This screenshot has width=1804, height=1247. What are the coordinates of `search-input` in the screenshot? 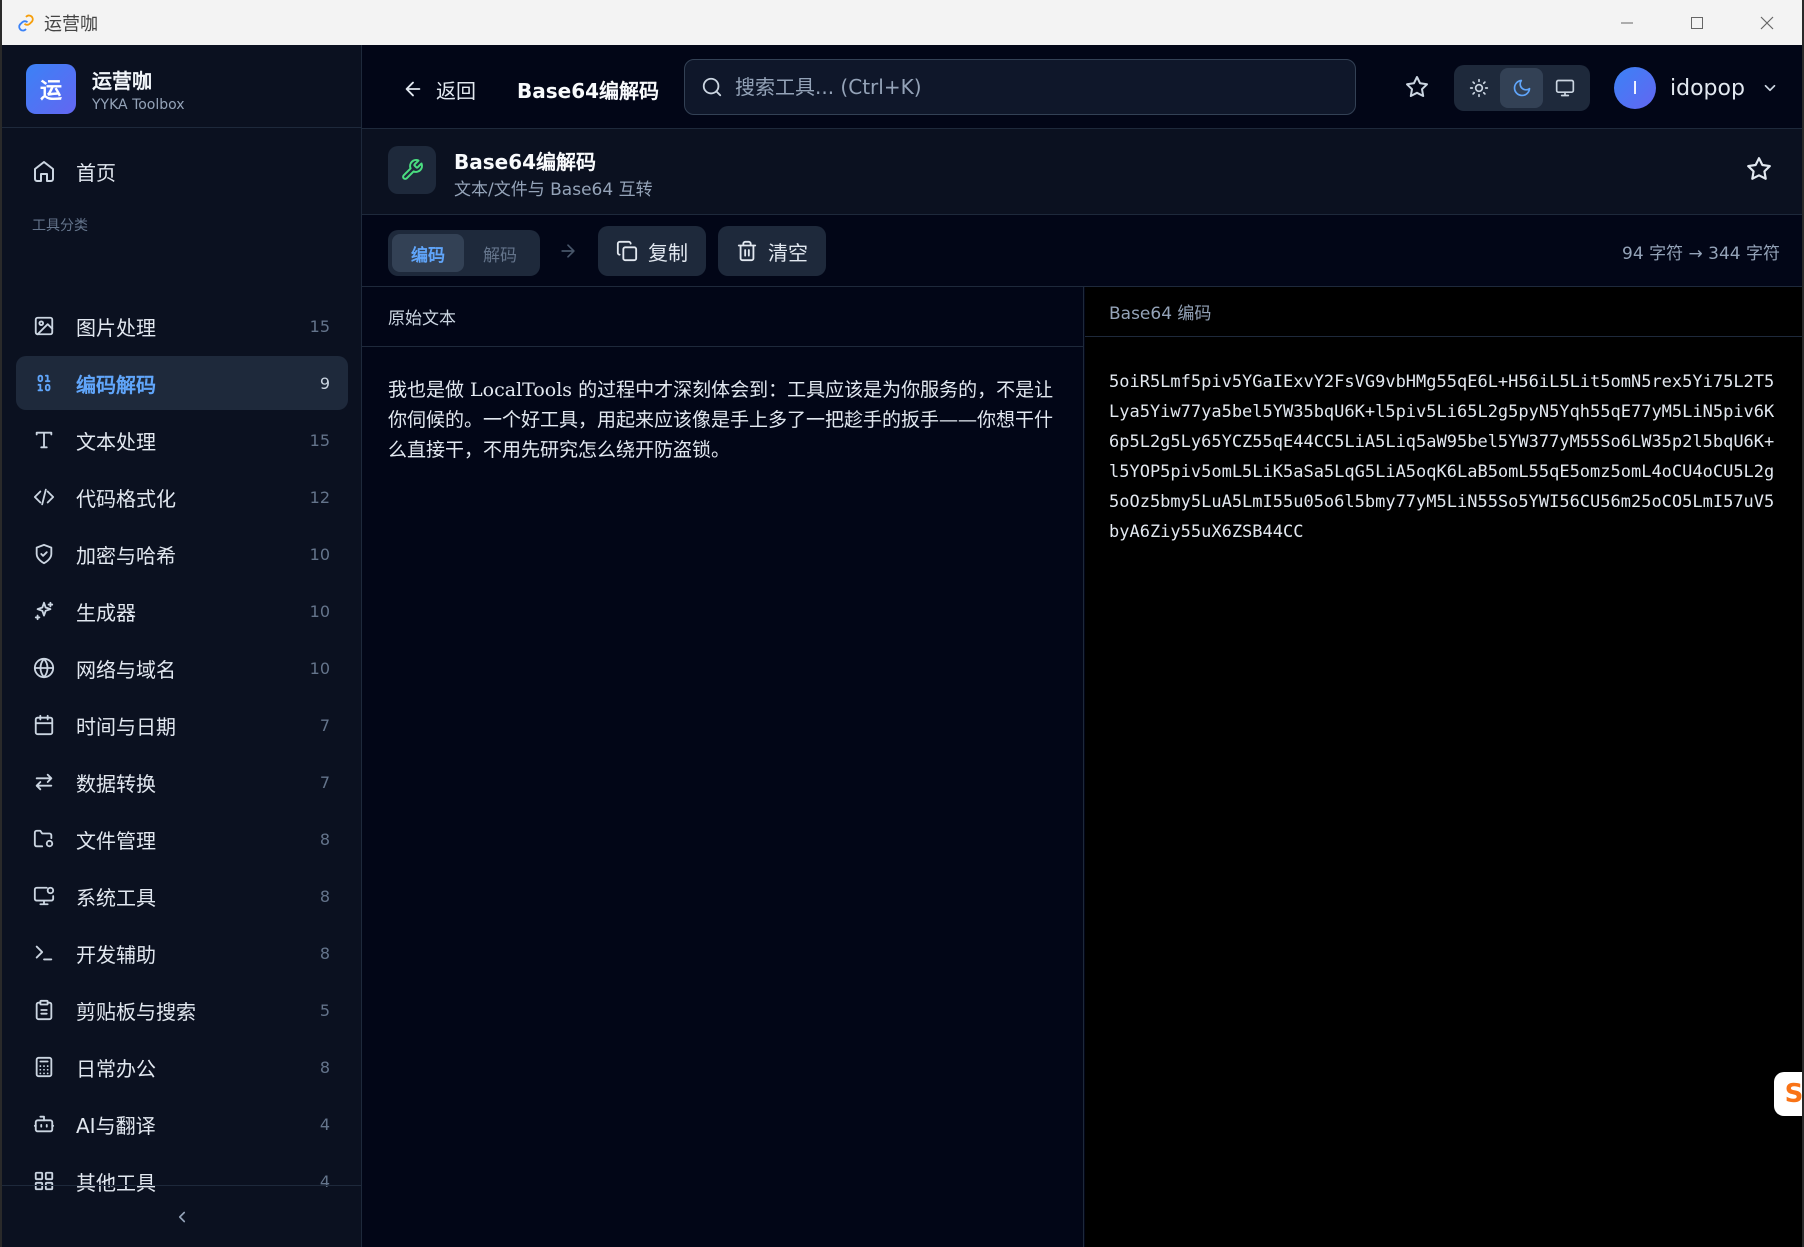 It's located at (1015, 87).